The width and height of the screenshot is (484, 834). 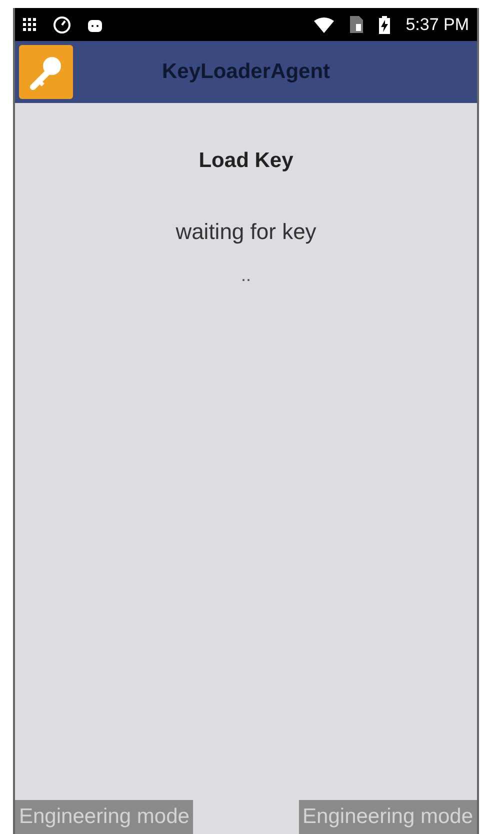 I want to click on wifi-icon, so click(x=324, y=24).